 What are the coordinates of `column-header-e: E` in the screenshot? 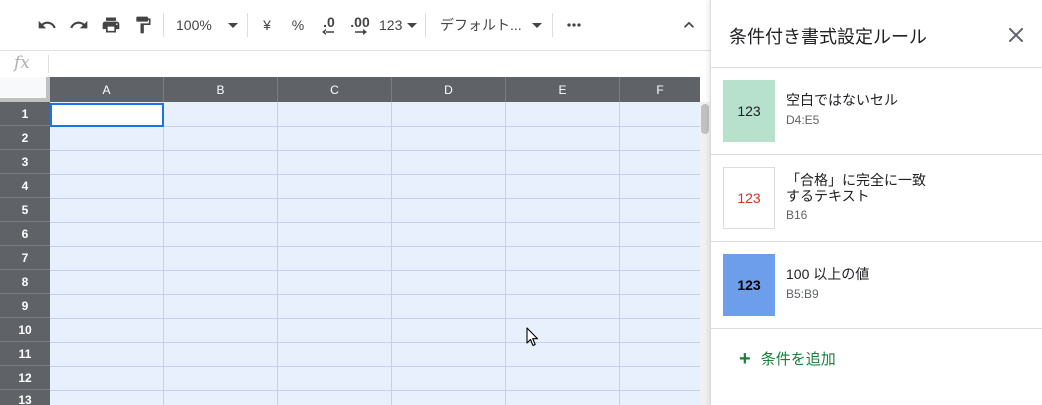 It's located at (563, 89).